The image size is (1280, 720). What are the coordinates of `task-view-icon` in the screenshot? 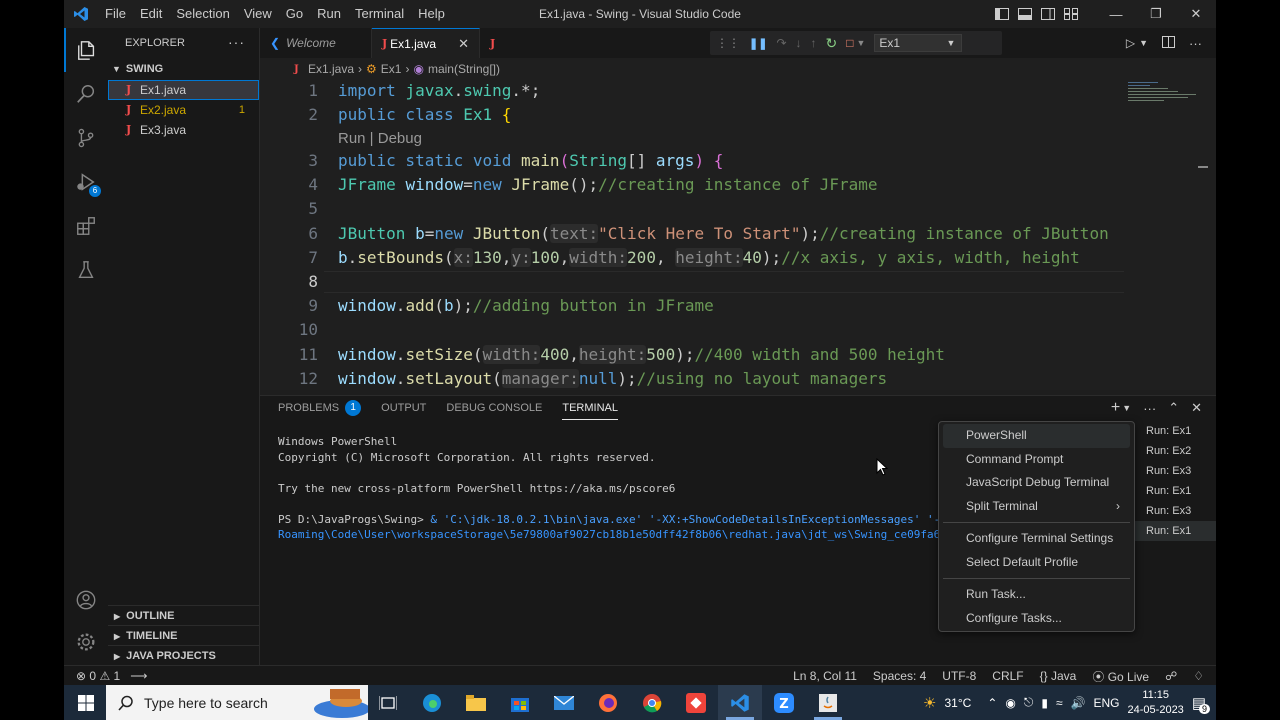 It's located at (388, 702).